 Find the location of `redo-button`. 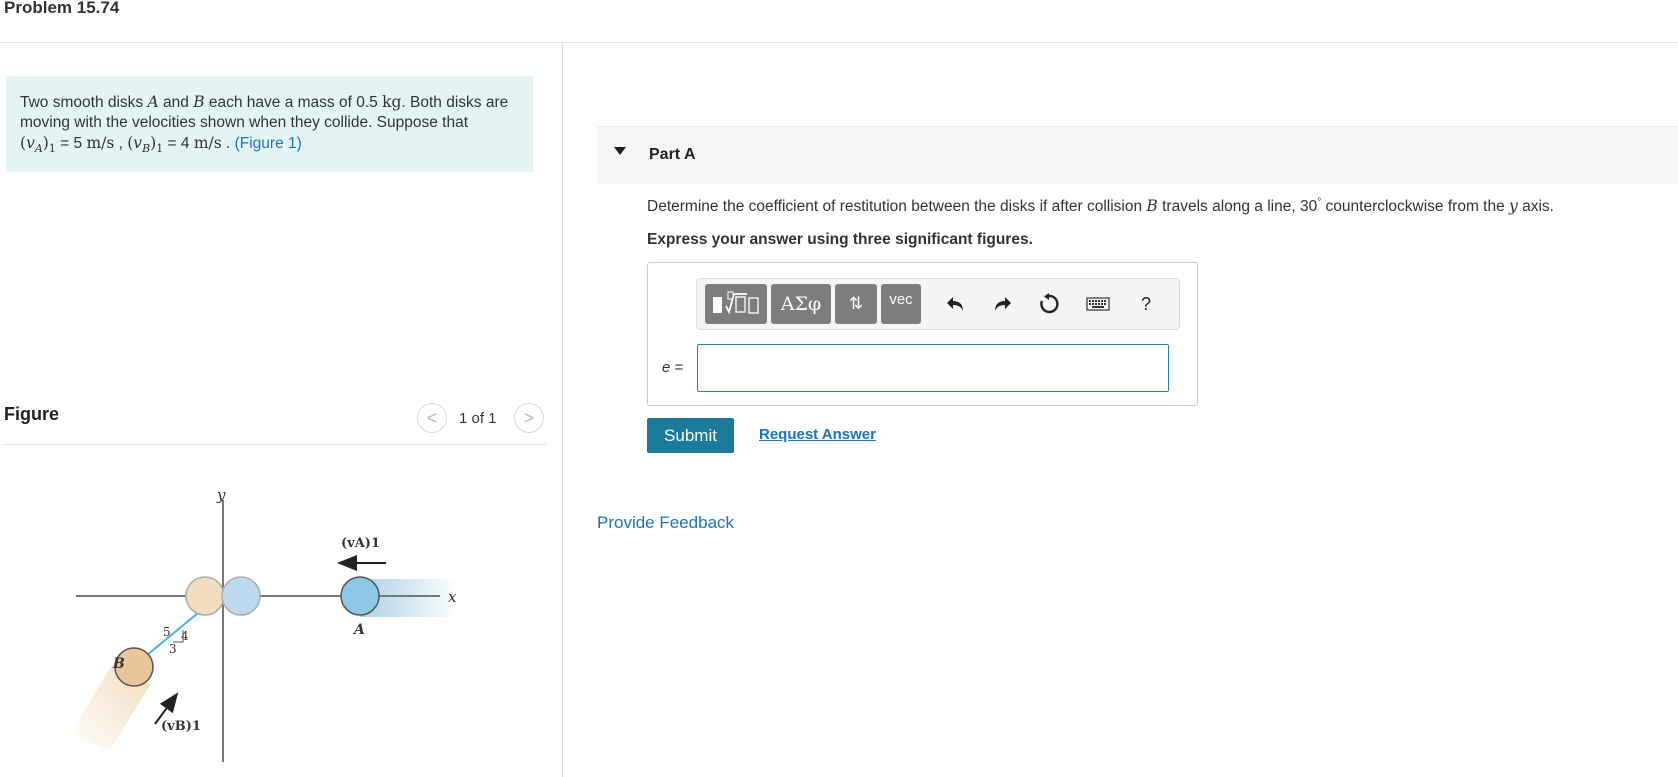

redo-button is located at coordinates (1002, 304).